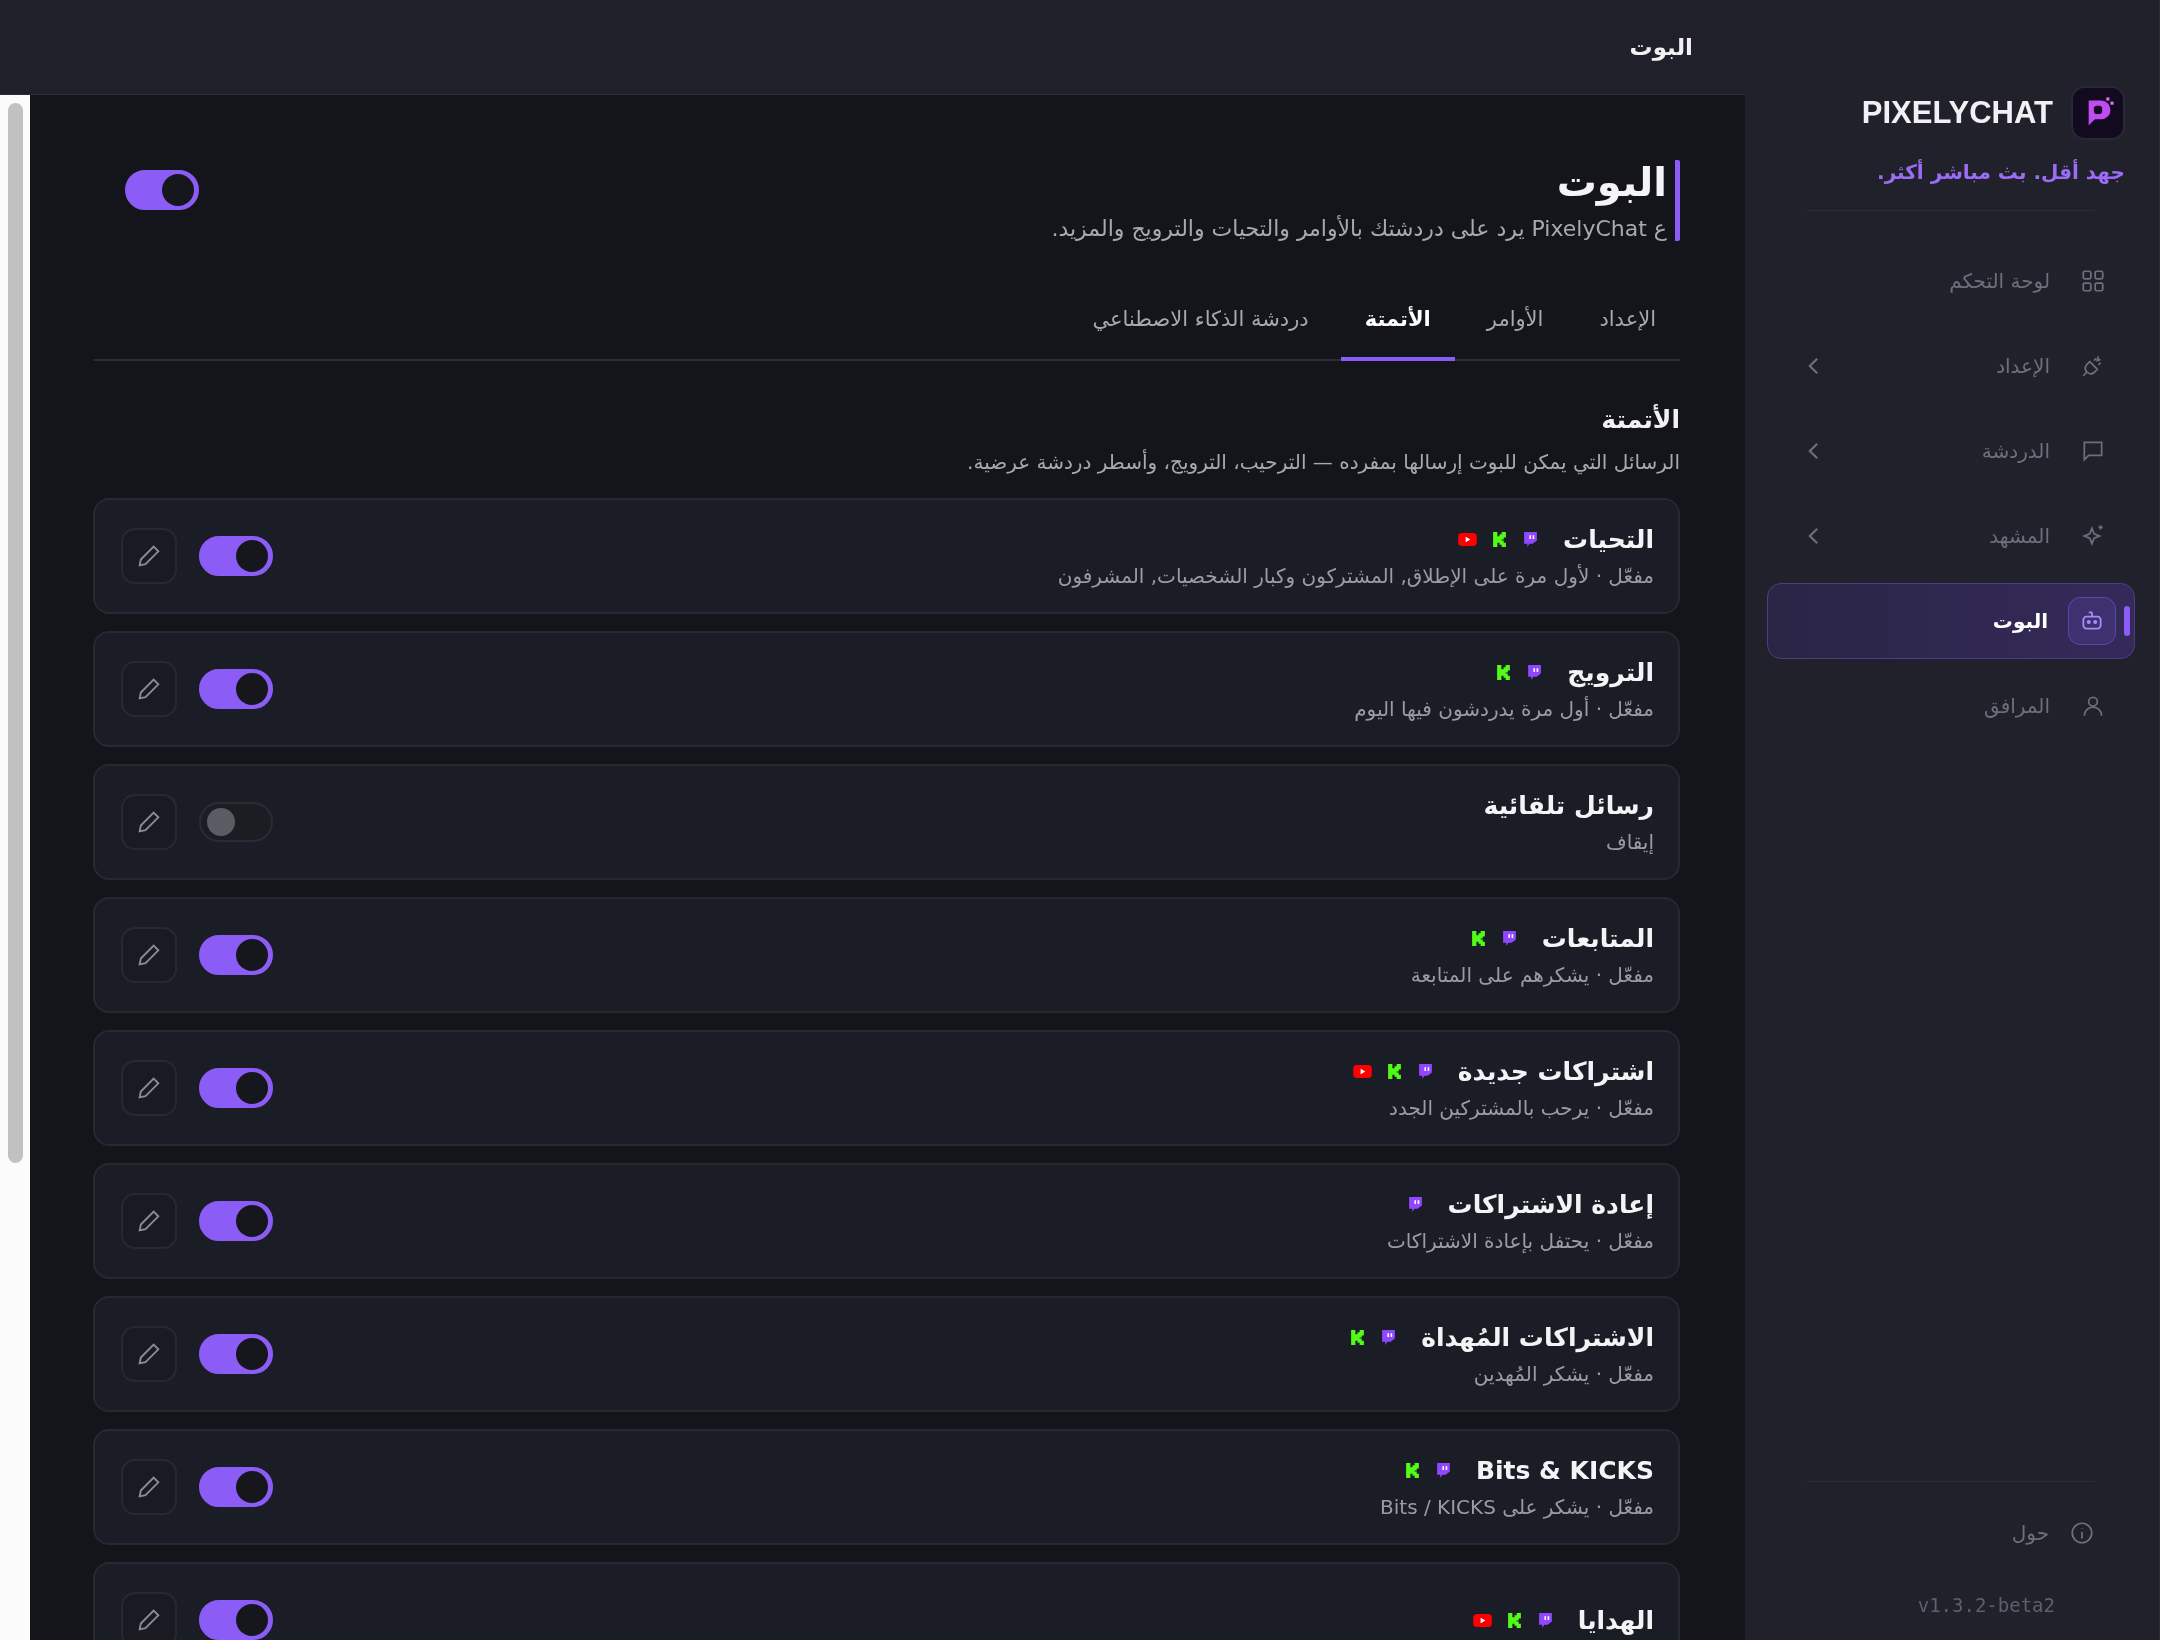 The height and width of the screenshot is (1640, 2160). I want to click on tagline: جهد أقل. بث مباشر أكثر., so click(2001, 172).